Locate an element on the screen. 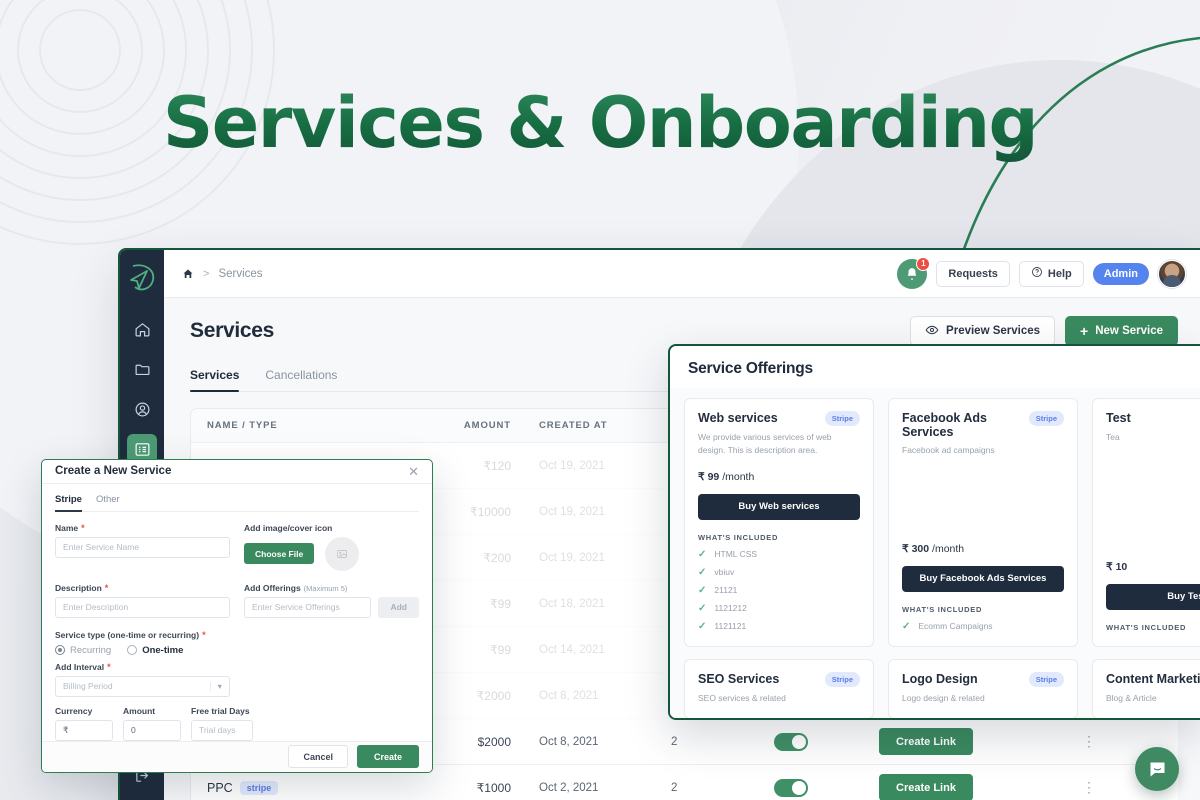 This screenshot has height=800, width=1200. preview-services-button: Preview Services is located at coordinates (983, 331).